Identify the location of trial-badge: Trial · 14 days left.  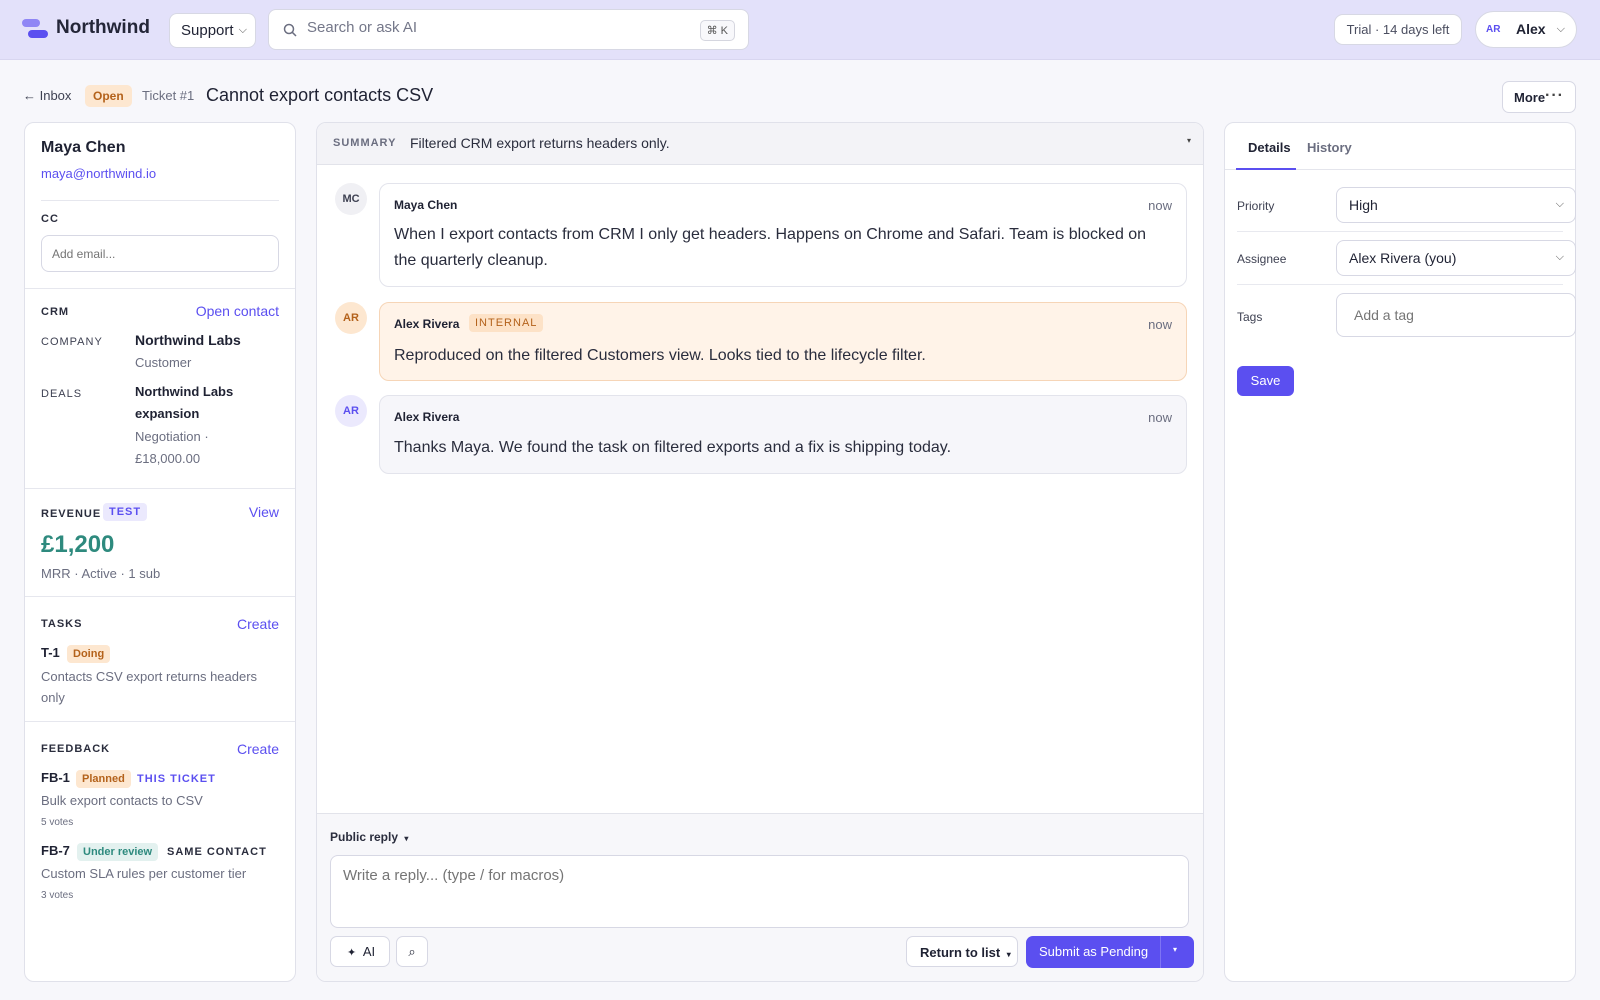
(1398, 29).